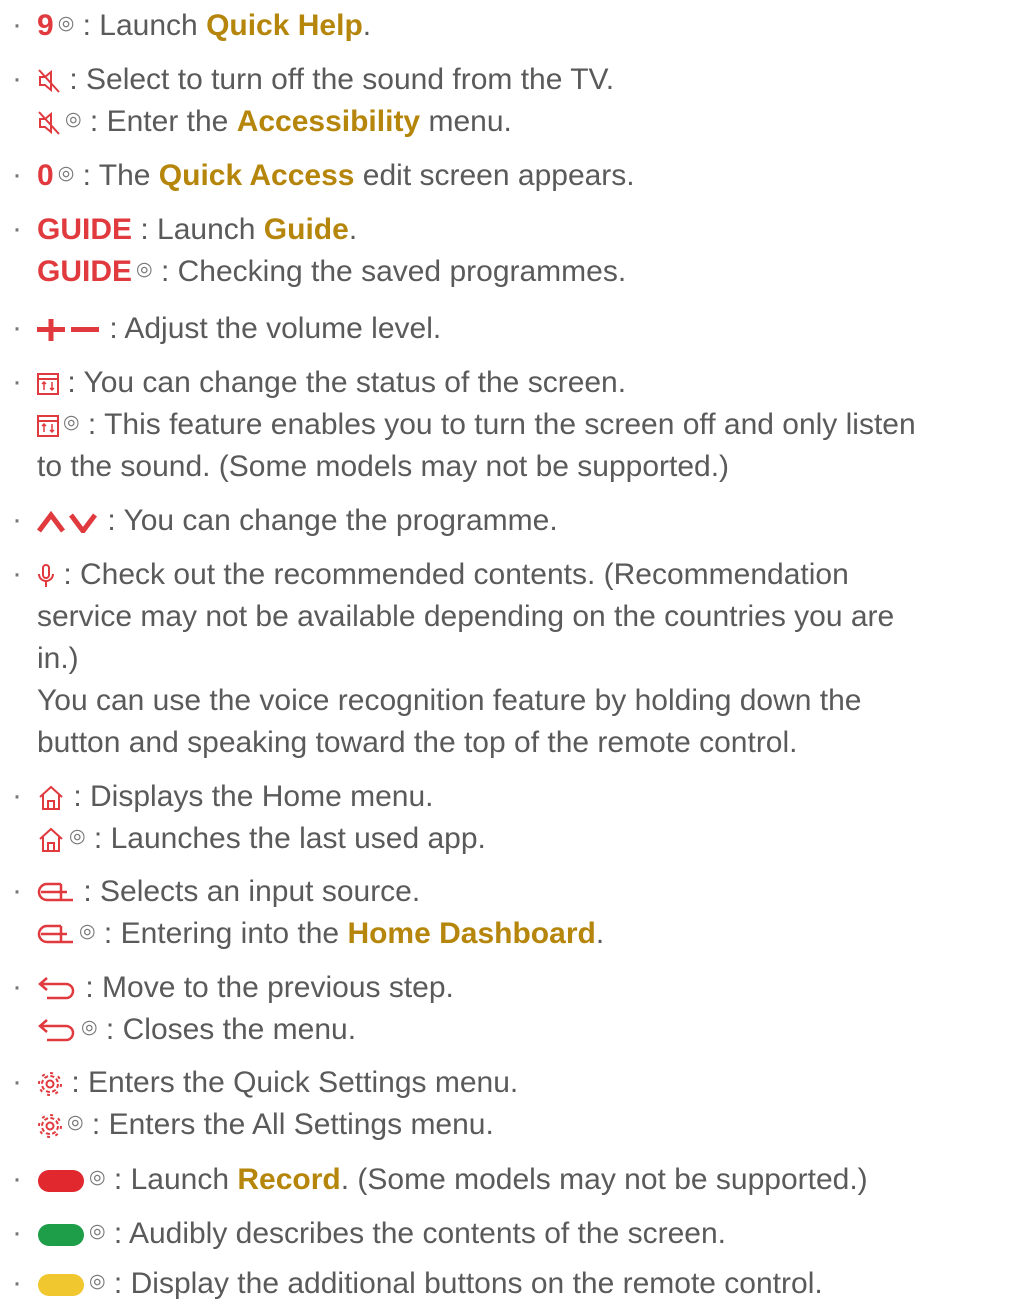 This screenshot has height=1307, width=1018. I want to click on yellow-button-icon, so click(61, 1285).